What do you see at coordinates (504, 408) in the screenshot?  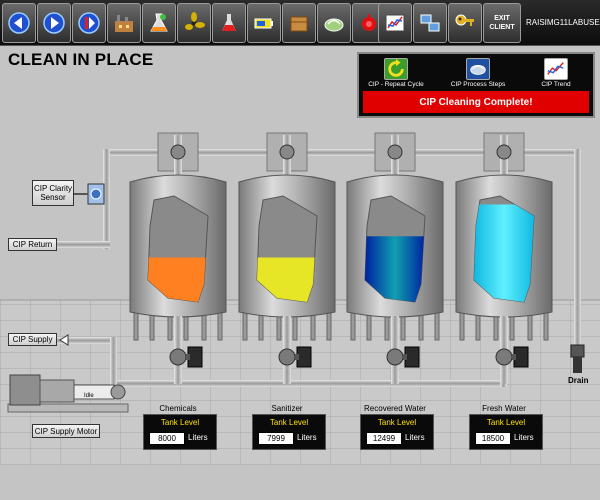 I see `tank-name-fresh-water: Fresh Water` at bounding box center [504, 408].